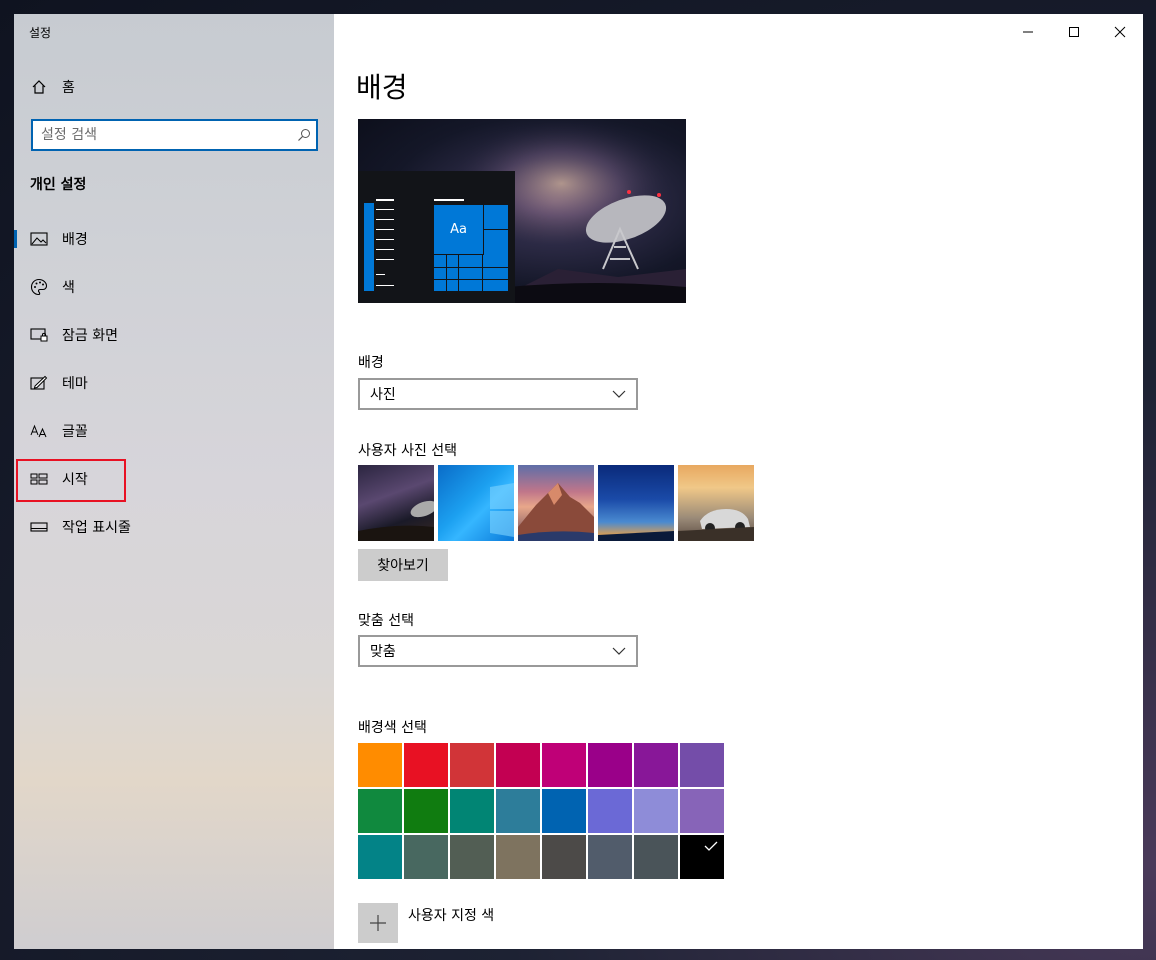 This screenshot has width=1156, height=960. I want to click on choose-picture-label: 사용자 사진 선택, so click(408, 451).